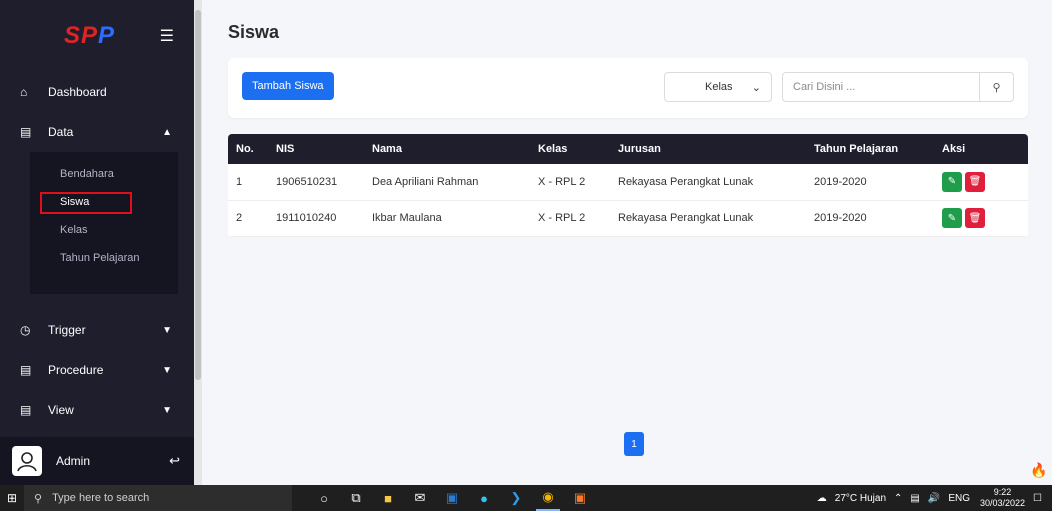  What do you see at coordinates (447, 182) in the screenshot?
I see `cell-nama: Dea Apriliani Rahman` at bounding box center [447, 182].